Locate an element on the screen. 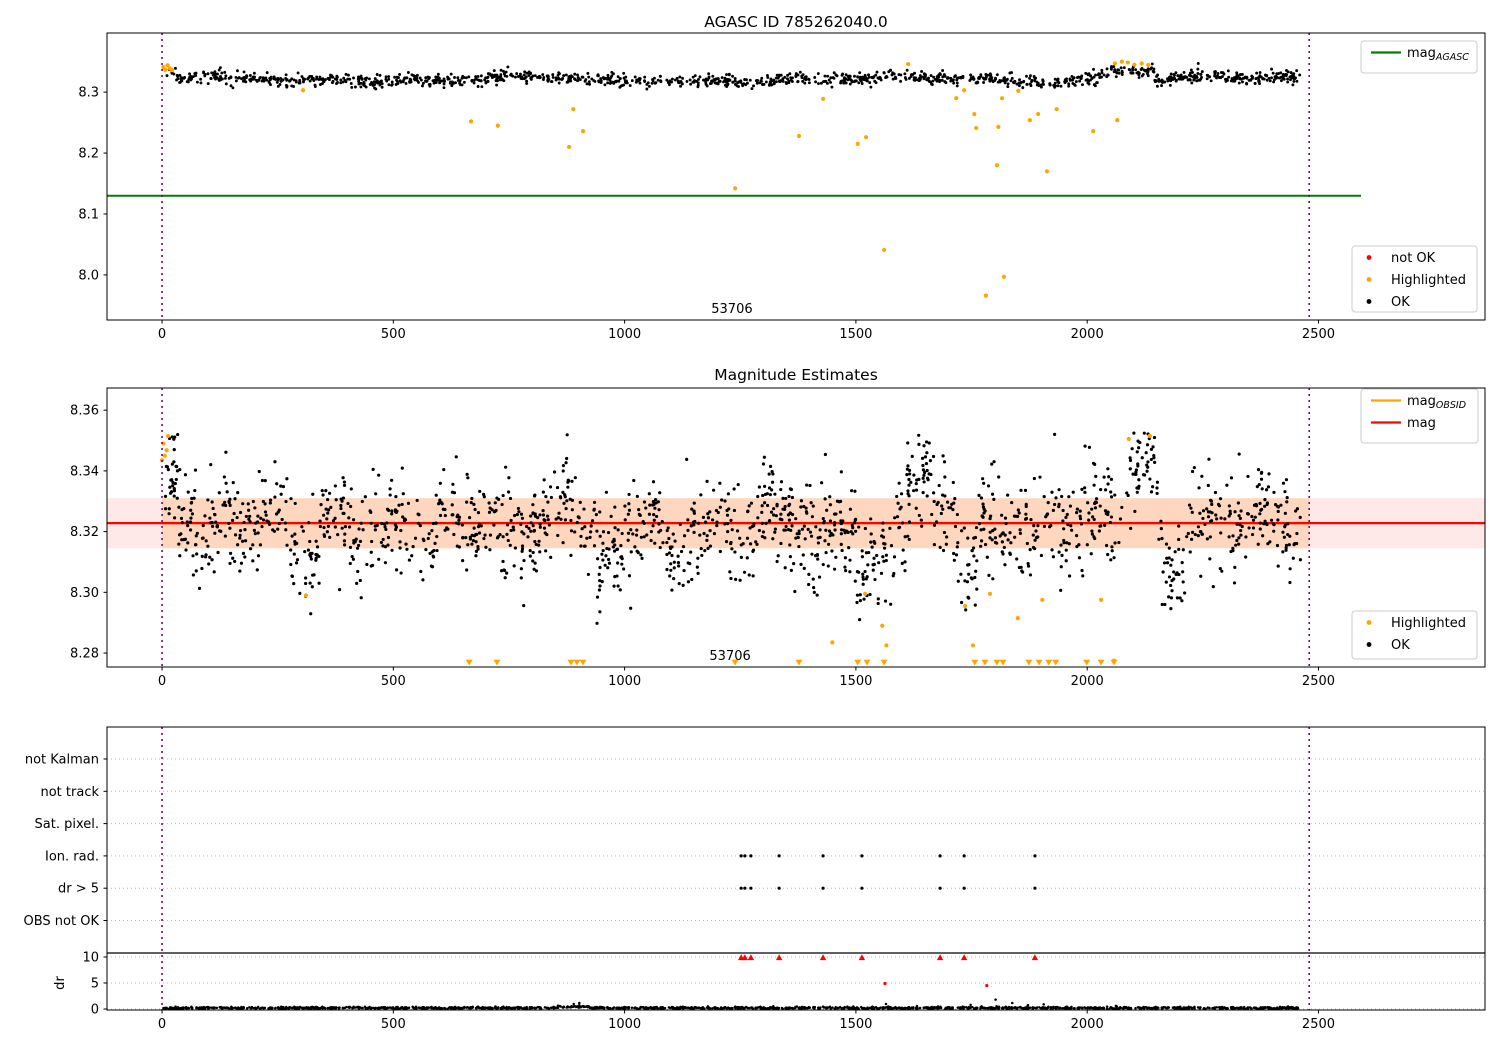 Image resolution: width=1500 pixels, height=1054 pixels. flag-category-label: OBS not OK is located at coordinates (62, 921).